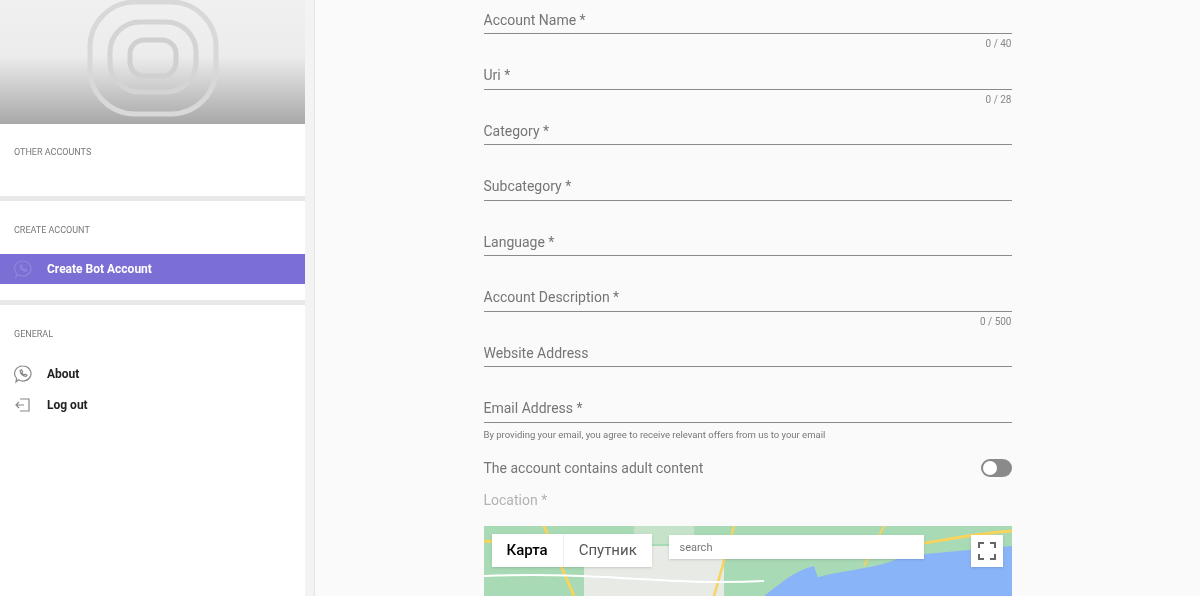  What do you see at coordinates (747, 297) in the screenshot?
I see `input-field: Account Description *` at bounding box center [747, 297].